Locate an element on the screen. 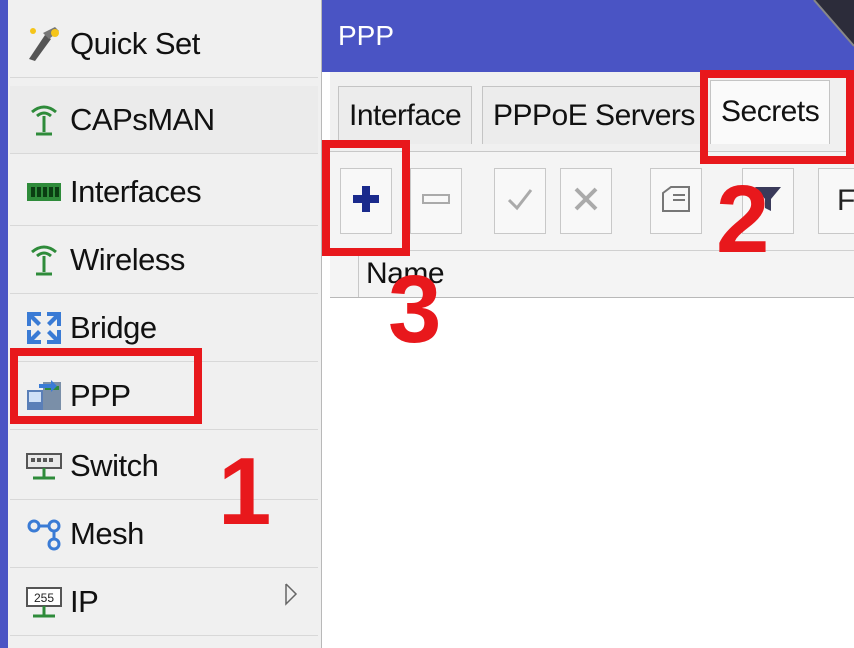 The width and height of the screenshot is (854, 648). find-button-label: F is located at coordinates (845, 200).